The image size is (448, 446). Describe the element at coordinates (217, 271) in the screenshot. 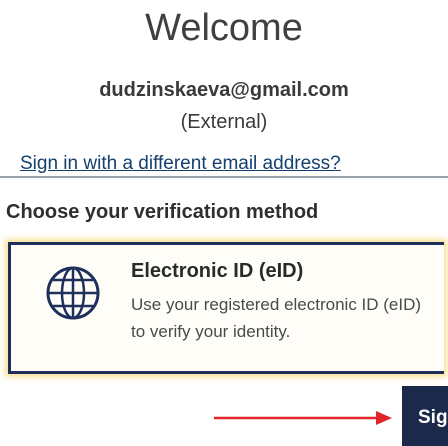

I see `eid-method-title: Electronic ID (eID)` at that location.